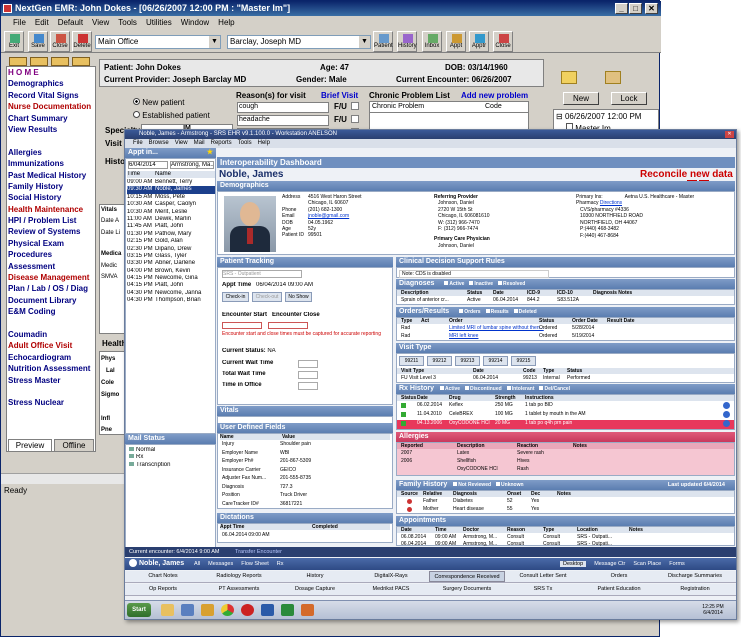 Image resolution: width=741 pixels, height=637 pixels. I want to click on appt-row: 10:30 AM Merit, Leslie, so click(171, 212).